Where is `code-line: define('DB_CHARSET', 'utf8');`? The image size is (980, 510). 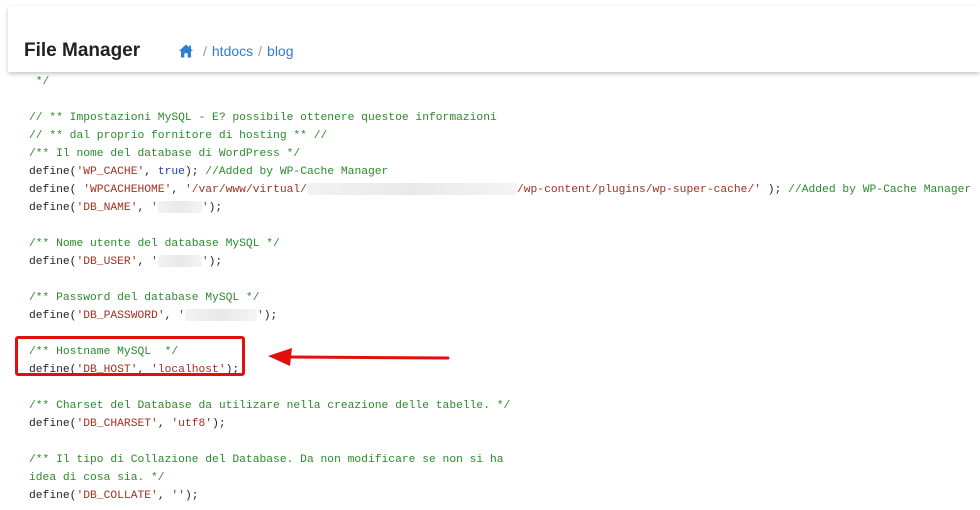 code-line: define('DB_CHARSET', 'utf8'); is located at coordinates (127, 424).